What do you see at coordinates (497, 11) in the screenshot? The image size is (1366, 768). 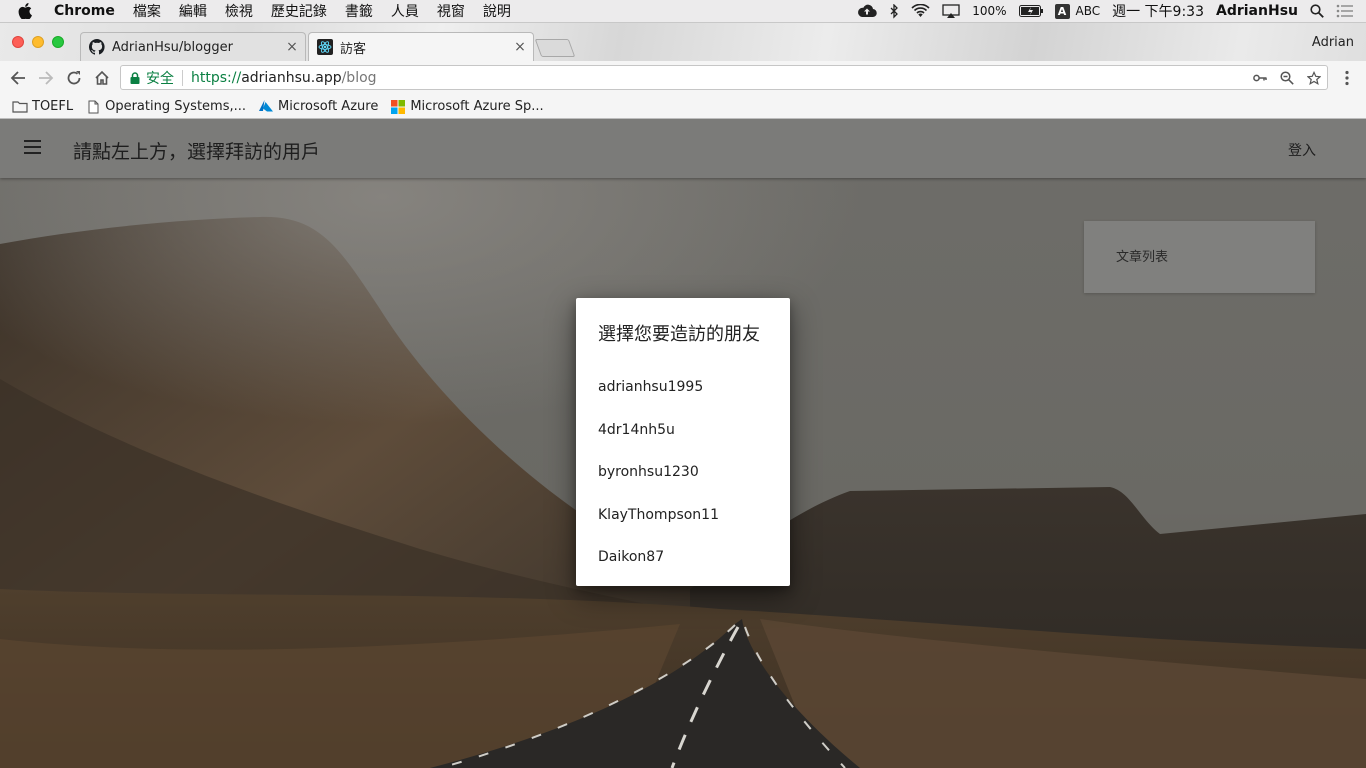 I see `menu-help: 說明` at bounding box center [497, 11].